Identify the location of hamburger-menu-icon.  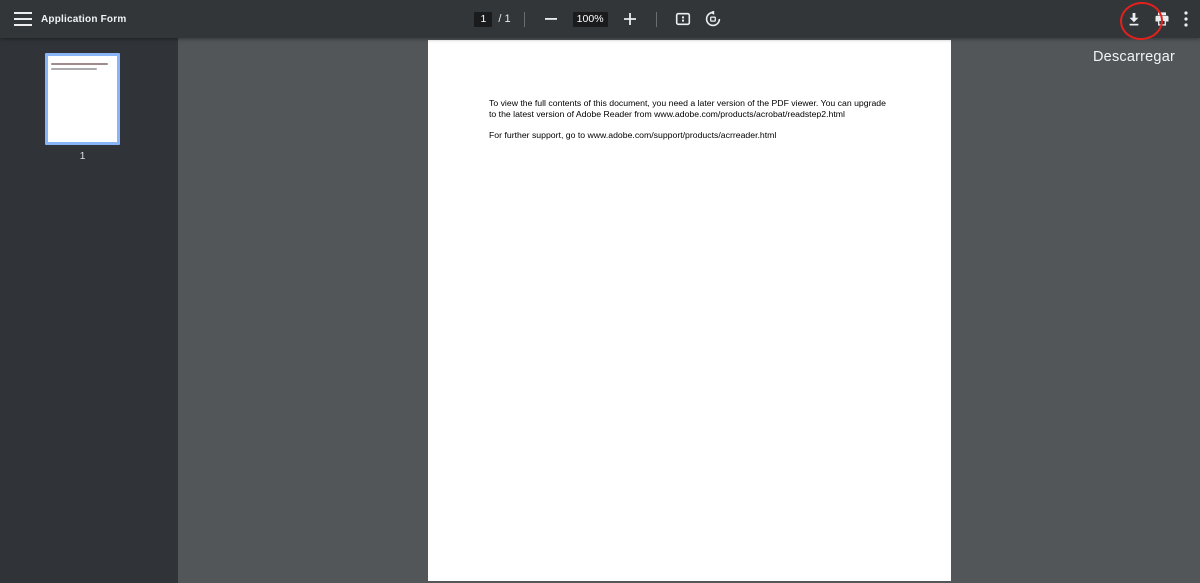
(23, 19).